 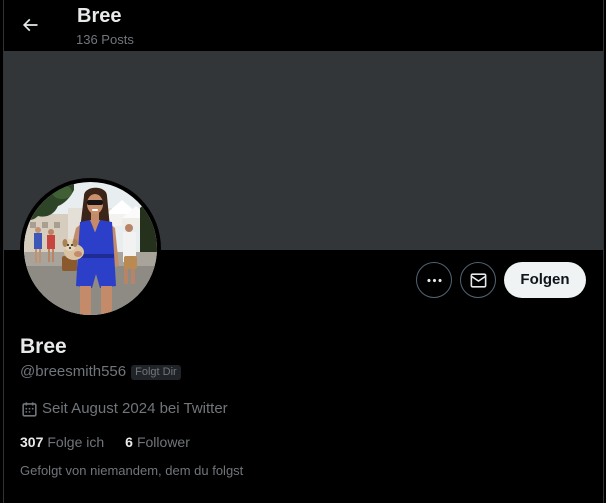 I want to click on post-count: 136 Posts, so click(x=105, y=39).